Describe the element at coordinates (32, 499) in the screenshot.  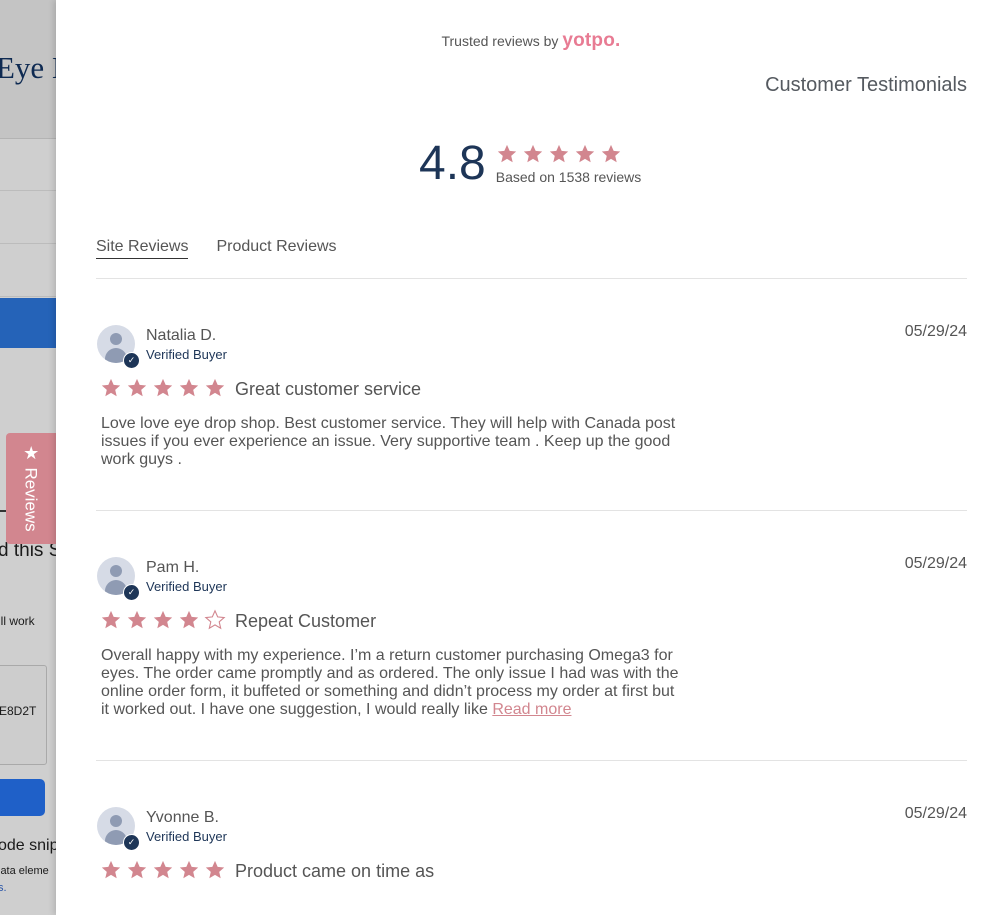
I see `reviews-tab-label: Reviews` at that location.